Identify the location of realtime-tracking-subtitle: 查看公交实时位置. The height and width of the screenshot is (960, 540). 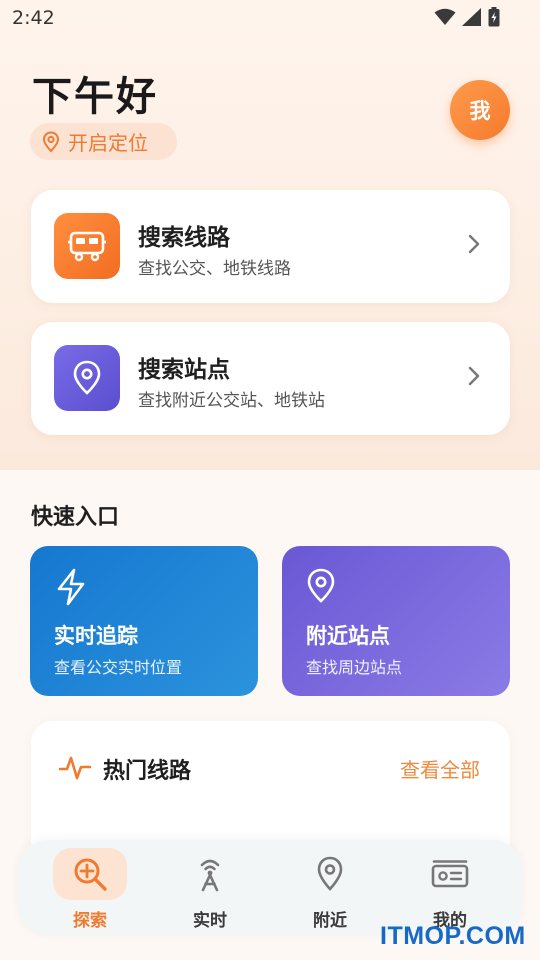
(118, 667).